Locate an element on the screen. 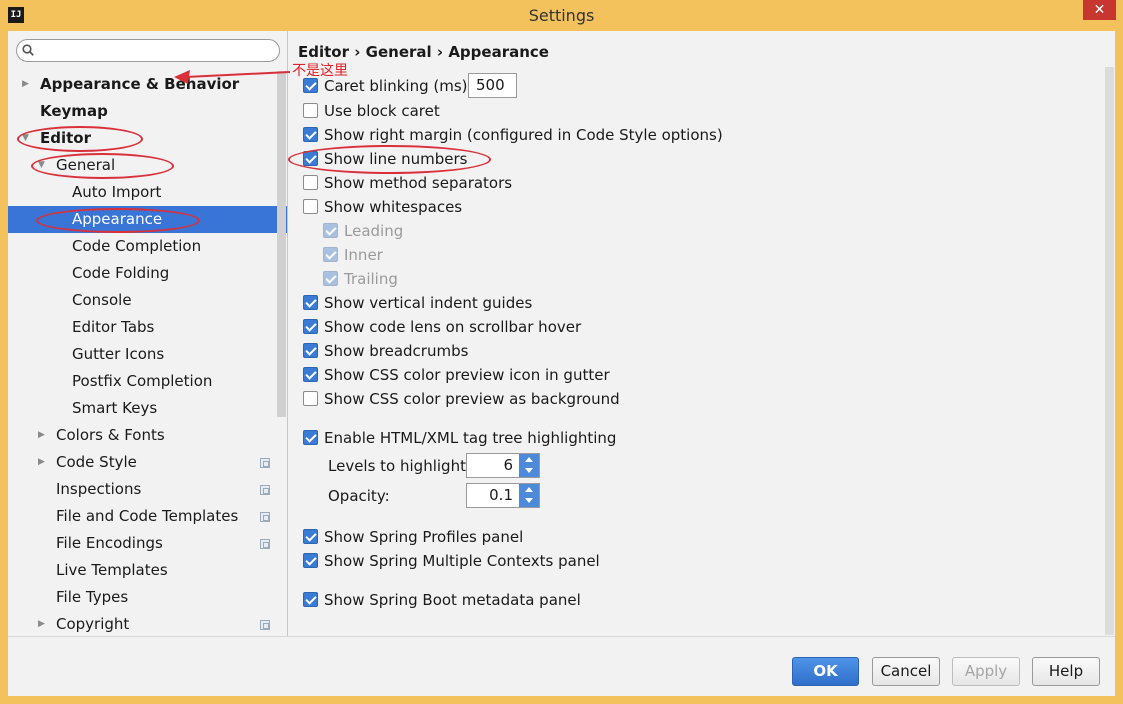 The width and height of the screenshot is (1123, 704). annotation-arrow-icon is located at coordinates (232, 77).